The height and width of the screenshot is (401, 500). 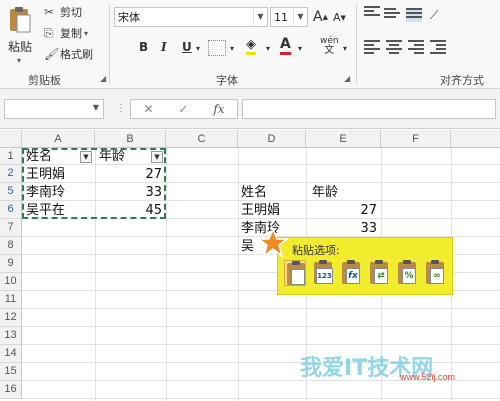 What do you see at coordinates (148, 109) in the screenshot?
I see `cancel-icon: ✕` at bounding box center [148, 109].